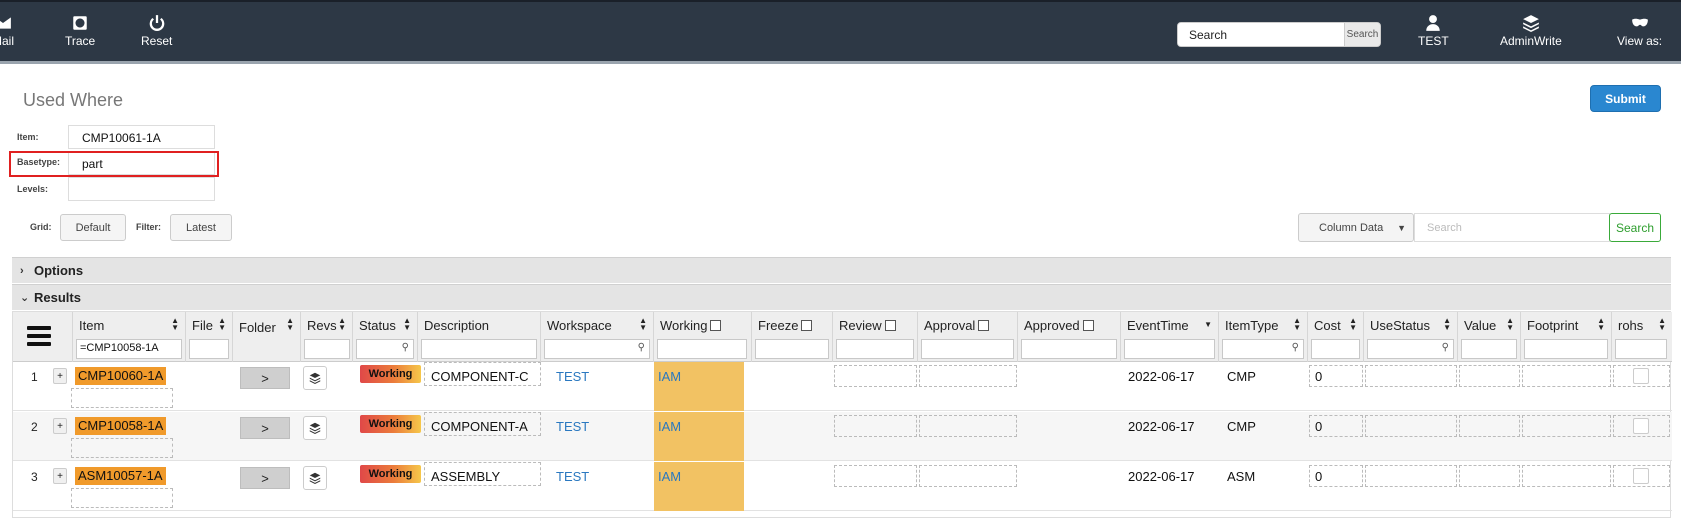 This screenshot has width=1681, height=523. I want to click on col-status-filter: ⚲, so click(385, 349).